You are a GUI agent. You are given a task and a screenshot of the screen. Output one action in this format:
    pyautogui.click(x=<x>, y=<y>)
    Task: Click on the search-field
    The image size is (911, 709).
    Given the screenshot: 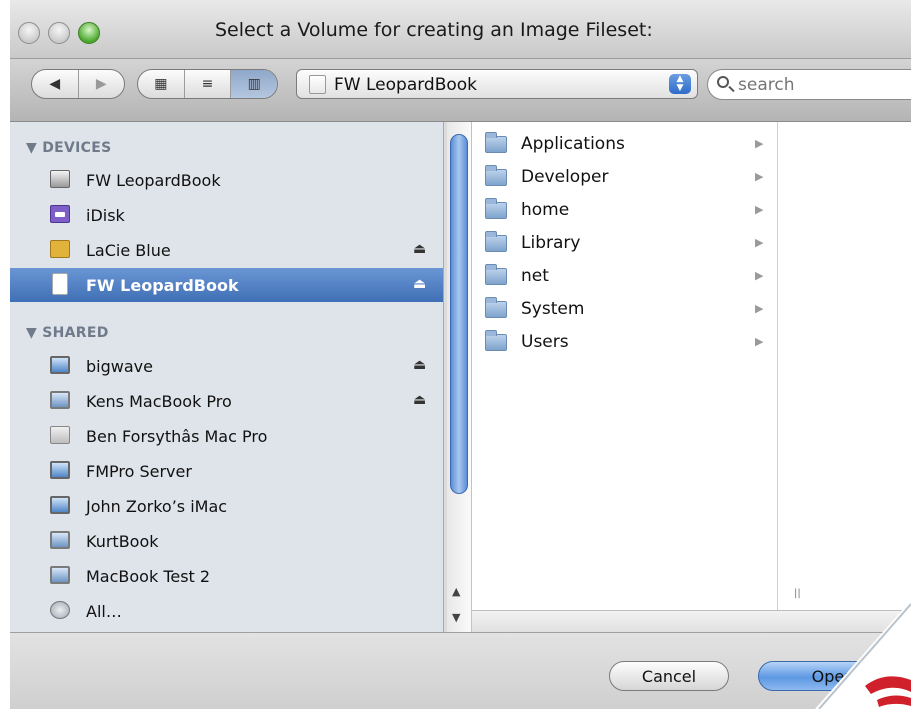 What is the action you would take?
    pyautogui.click(x=809, y=84)
    